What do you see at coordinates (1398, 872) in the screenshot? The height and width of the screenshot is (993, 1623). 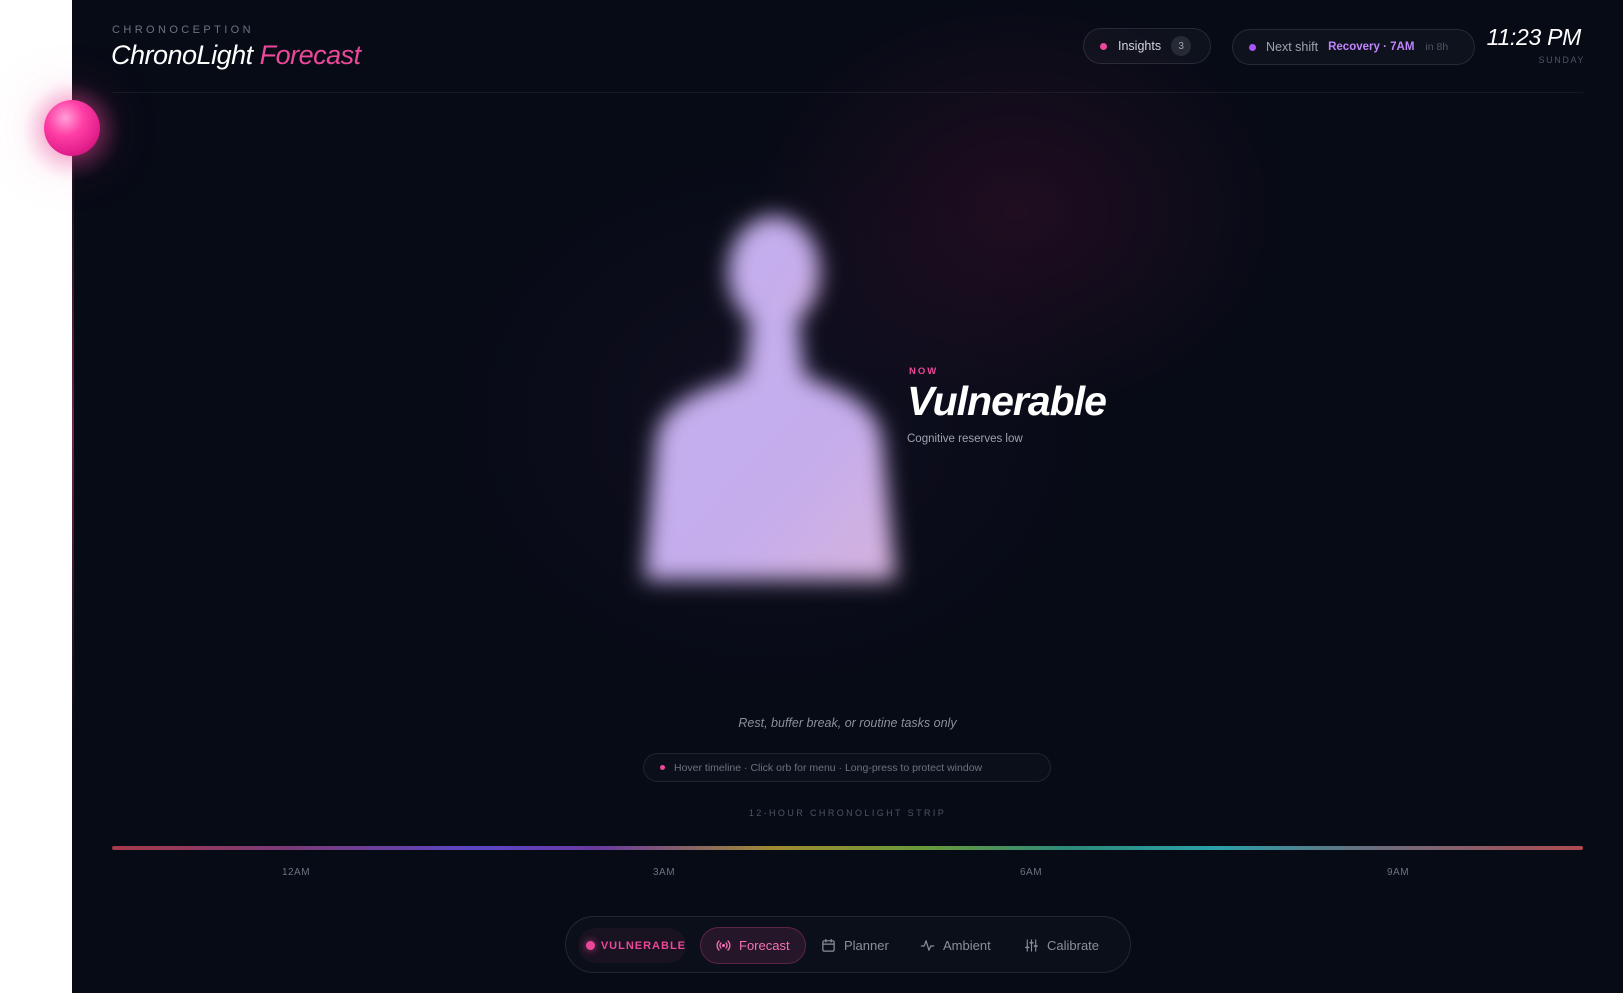 I see `timeline-tick: 9AM` at bounding box center [1398, 872].